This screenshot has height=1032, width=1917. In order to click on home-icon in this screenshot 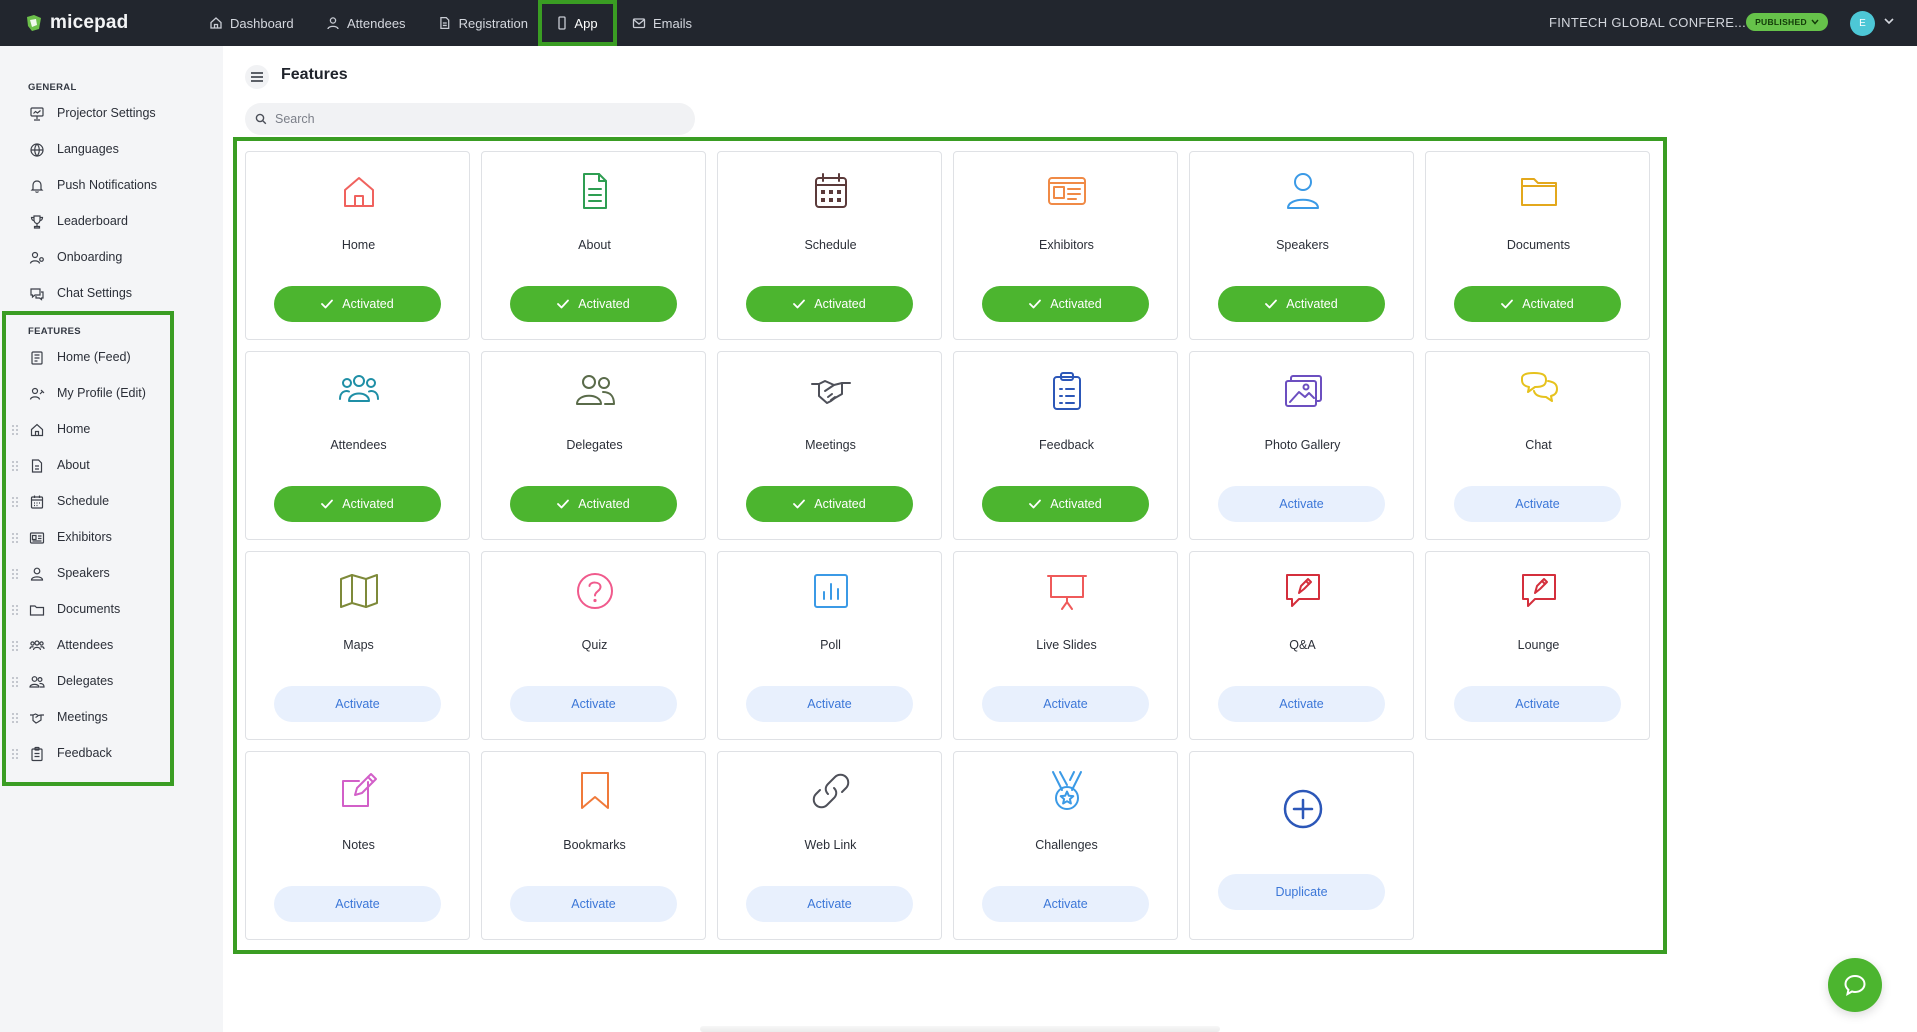, I will do `click(359, 192)`.